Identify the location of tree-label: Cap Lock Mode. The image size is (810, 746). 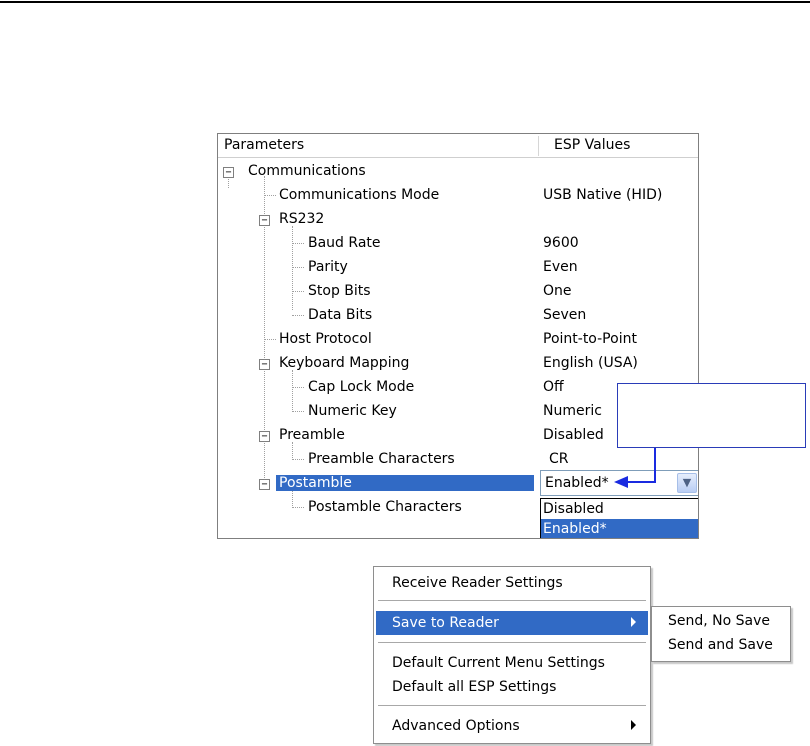
(361, 387).